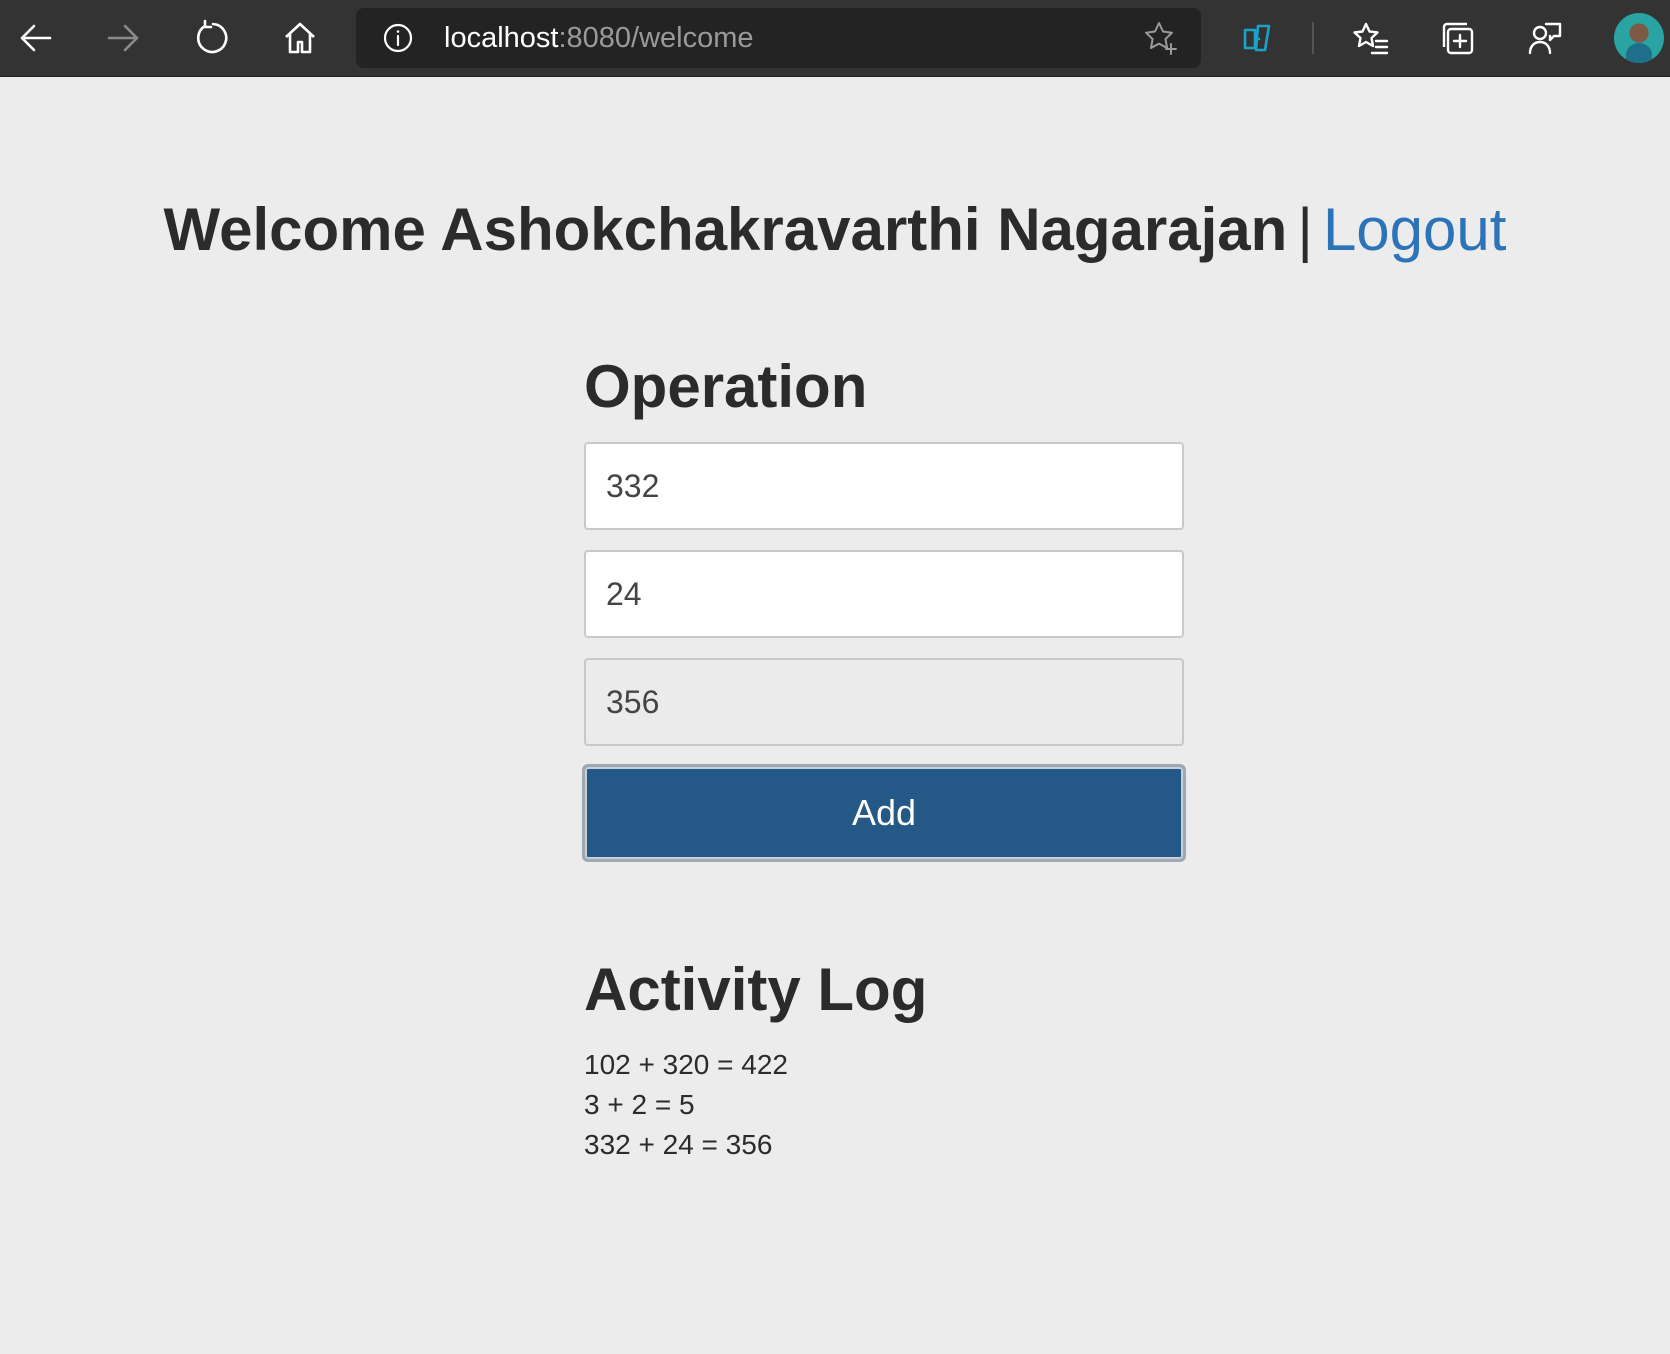 This screenshot has width=1670, height=1354. Describe the element at coordinates (725, 229) in the screenshot. I see `welcome-text: Welcome Ashokchakravarthi Nagarajan` at that location.